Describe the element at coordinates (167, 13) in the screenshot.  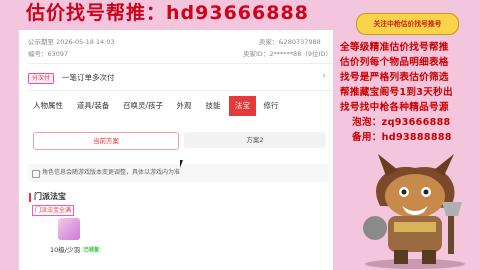
I see `promo-headline: 估价找号帮推：hd93666888` at that location.